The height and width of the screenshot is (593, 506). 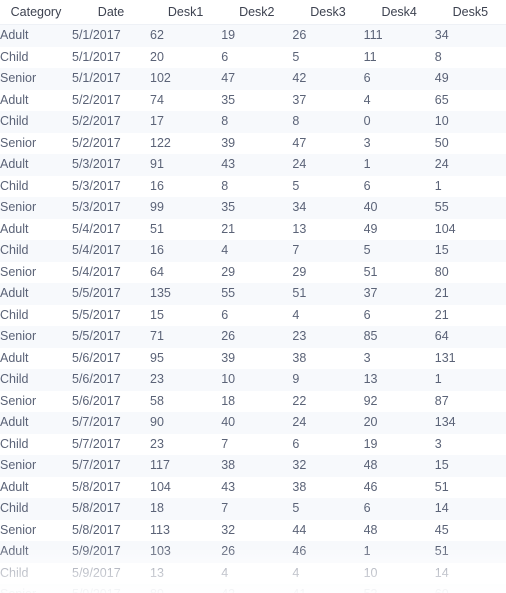 I want to click on table-row: Adult 5/2/2017 74 35 37 4 65, so click(x=253, y=100).